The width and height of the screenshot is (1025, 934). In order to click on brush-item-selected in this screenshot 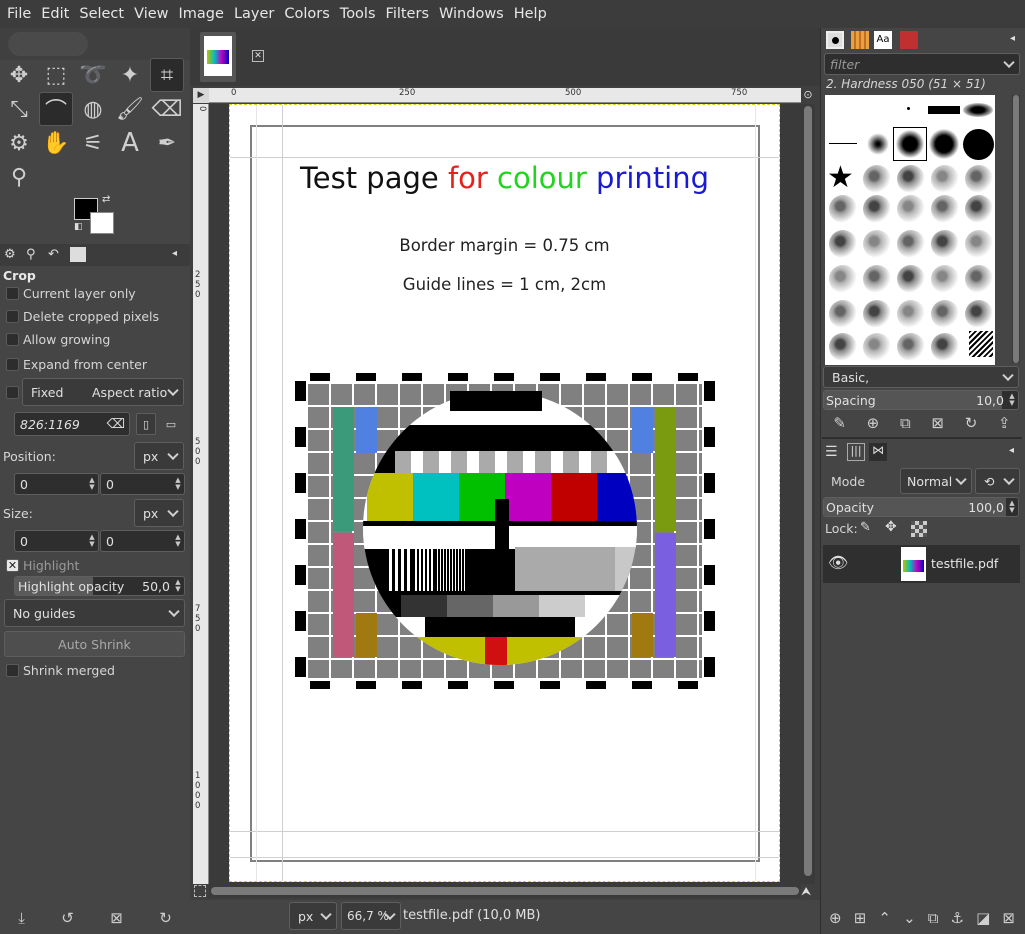, I will do `click(910, 144)`.